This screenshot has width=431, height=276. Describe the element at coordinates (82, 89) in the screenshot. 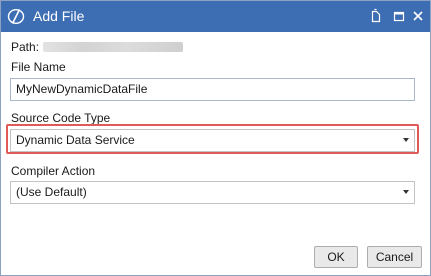

I see `file-name-value: MyNewDynamicDataFile` at that location.